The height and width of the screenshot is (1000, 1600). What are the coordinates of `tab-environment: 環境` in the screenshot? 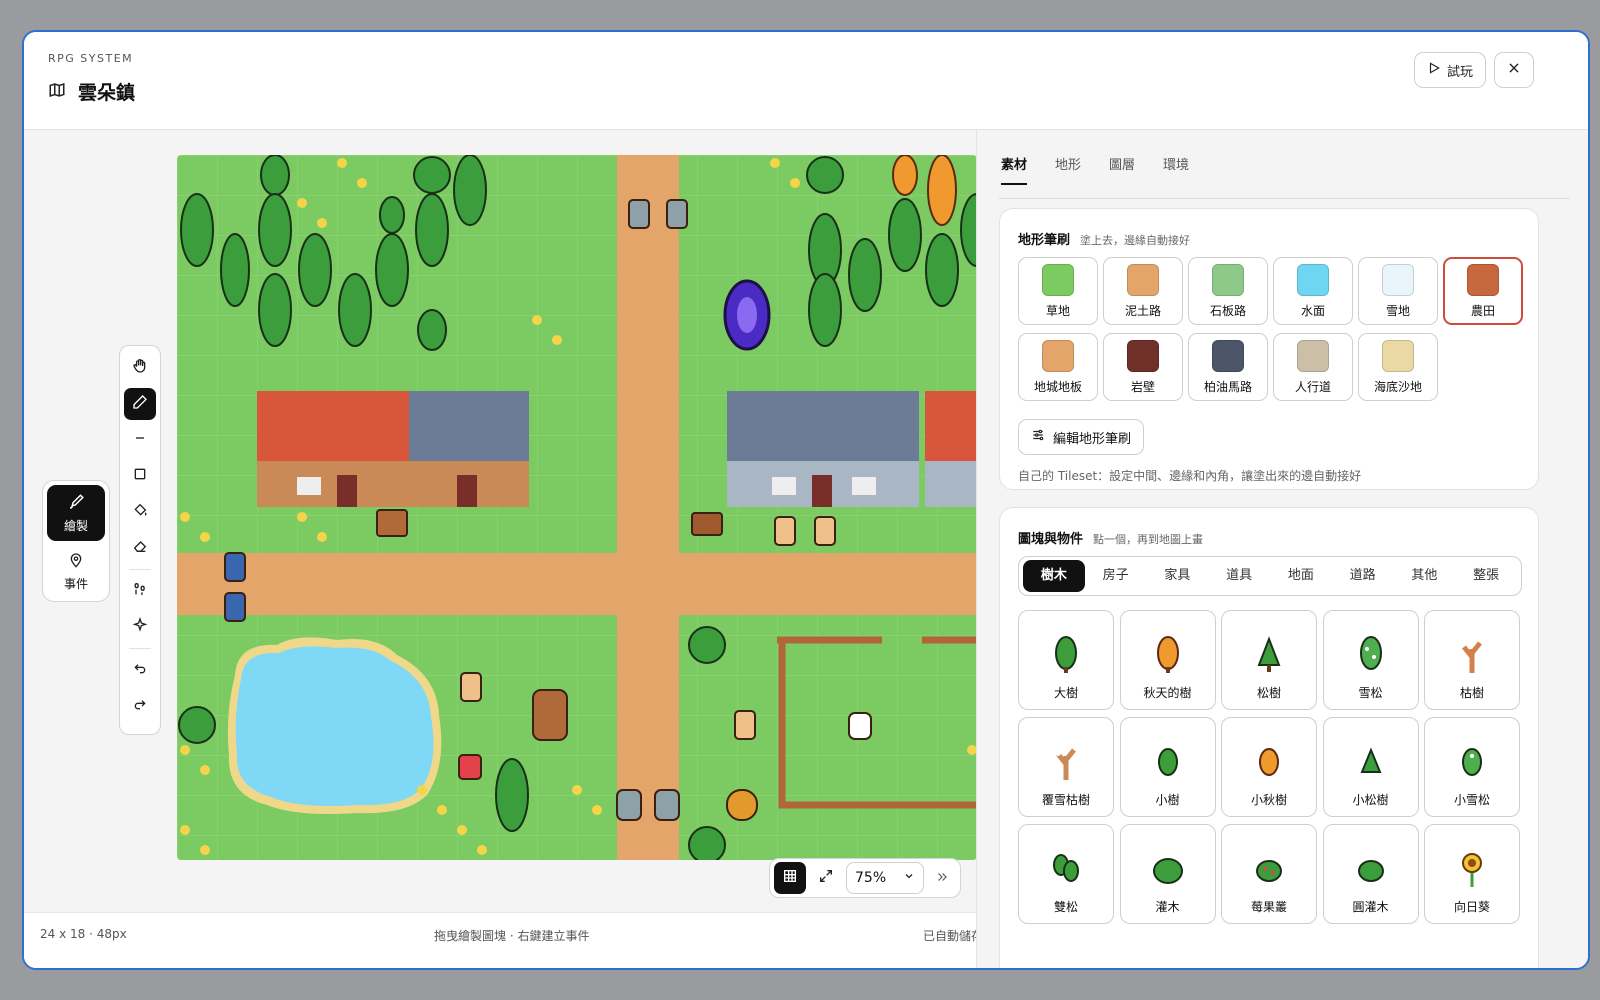 It's located at (1176, 169).